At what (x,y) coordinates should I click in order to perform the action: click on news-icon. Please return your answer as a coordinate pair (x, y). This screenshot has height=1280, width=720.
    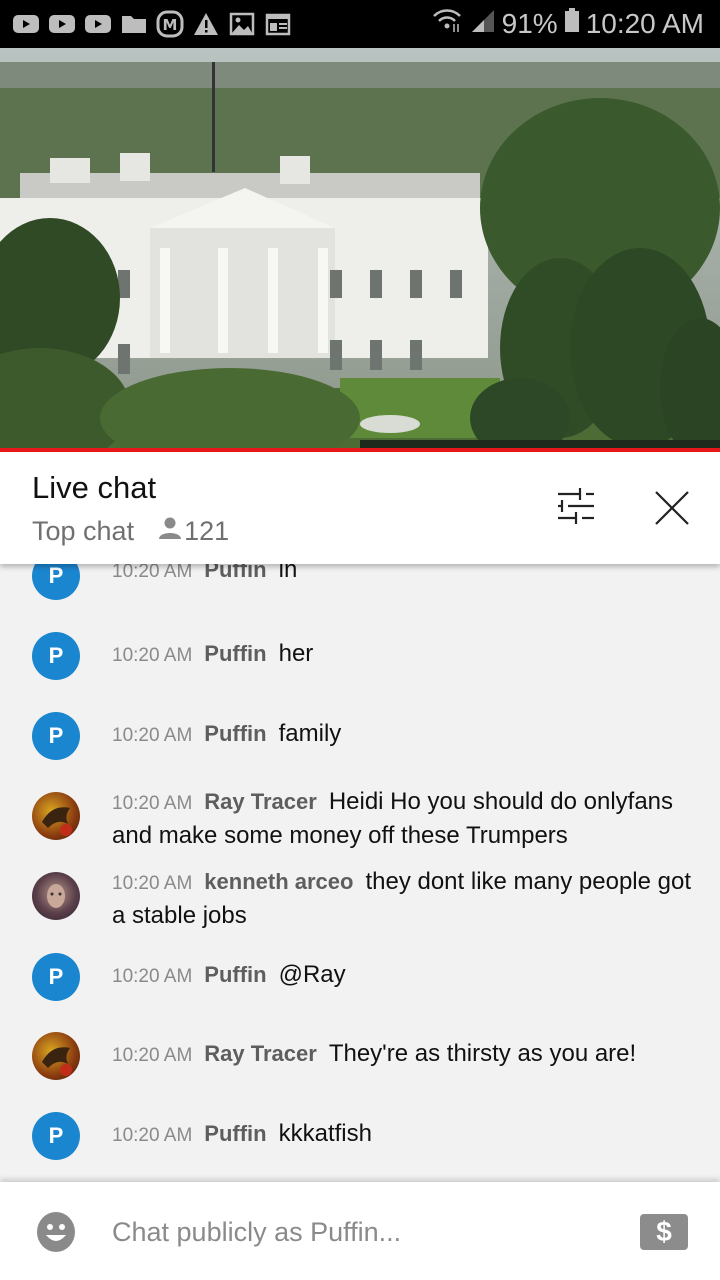
    Looking at the image, I should click on (278, 24).